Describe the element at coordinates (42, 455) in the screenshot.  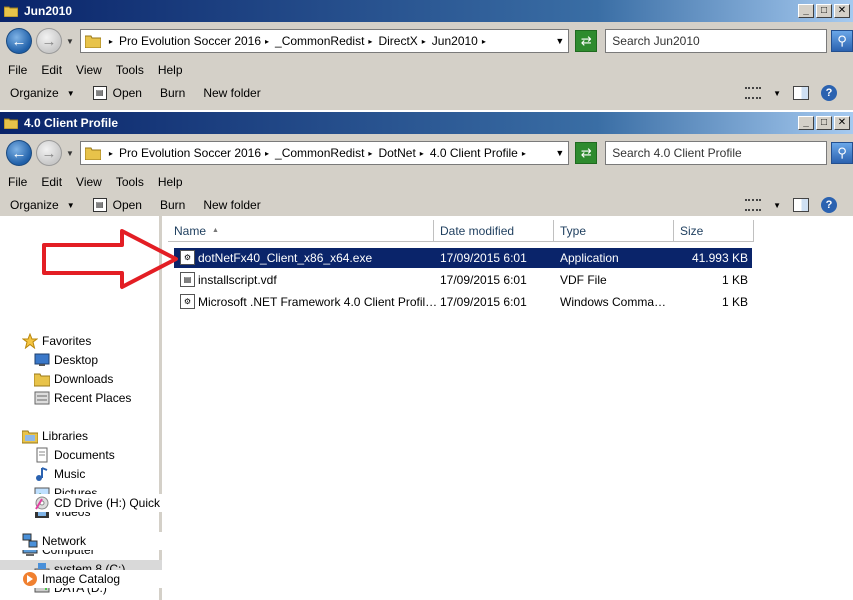
I see `document-icon` at that location.